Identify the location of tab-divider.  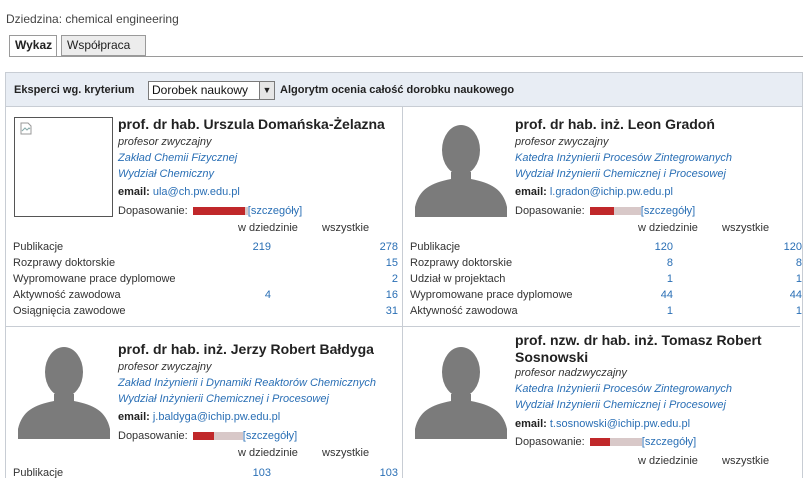
(406, 56).